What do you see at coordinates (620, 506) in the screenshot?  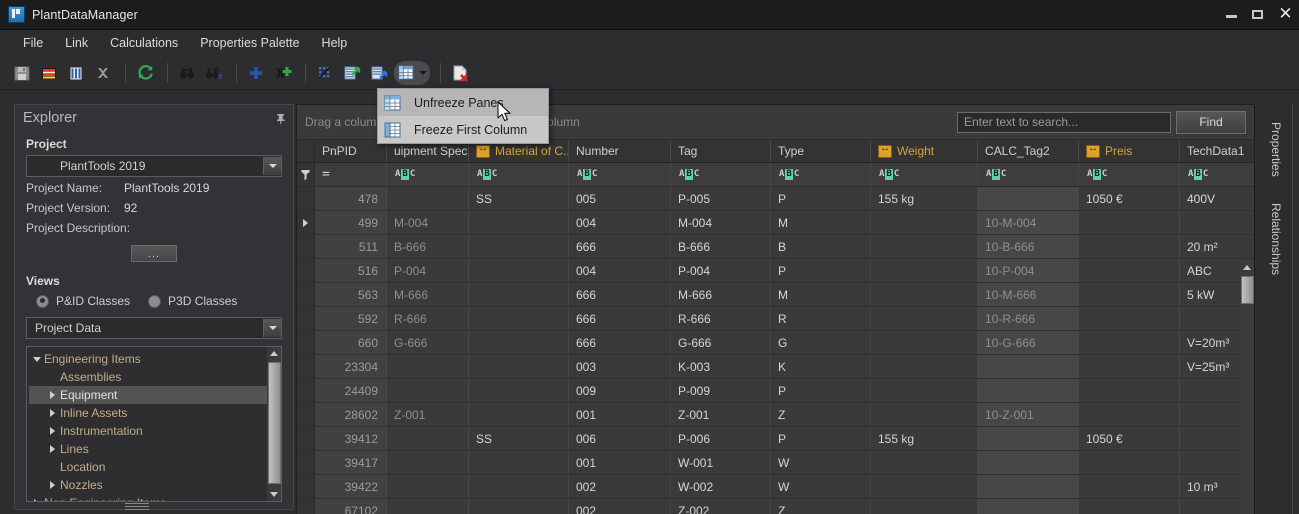 I see `table-cell: 002` at bounding box center [620, 506].